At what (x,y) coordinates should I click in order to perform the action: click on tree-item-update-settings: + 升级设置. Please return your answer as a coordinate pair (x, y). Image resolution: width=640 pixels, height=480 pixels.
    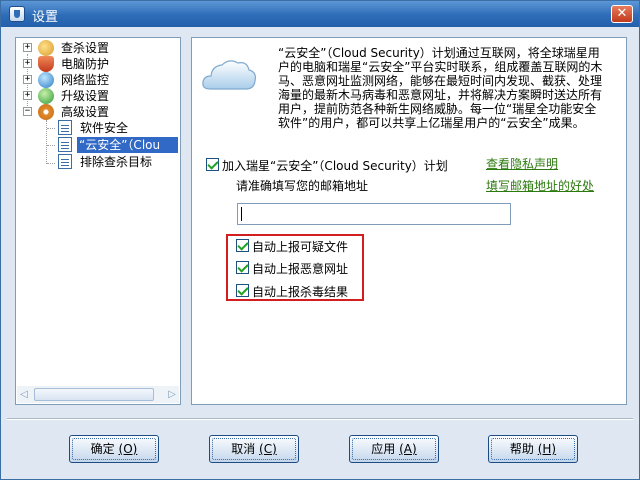
    Looking at the image, I should click on (96, 96).